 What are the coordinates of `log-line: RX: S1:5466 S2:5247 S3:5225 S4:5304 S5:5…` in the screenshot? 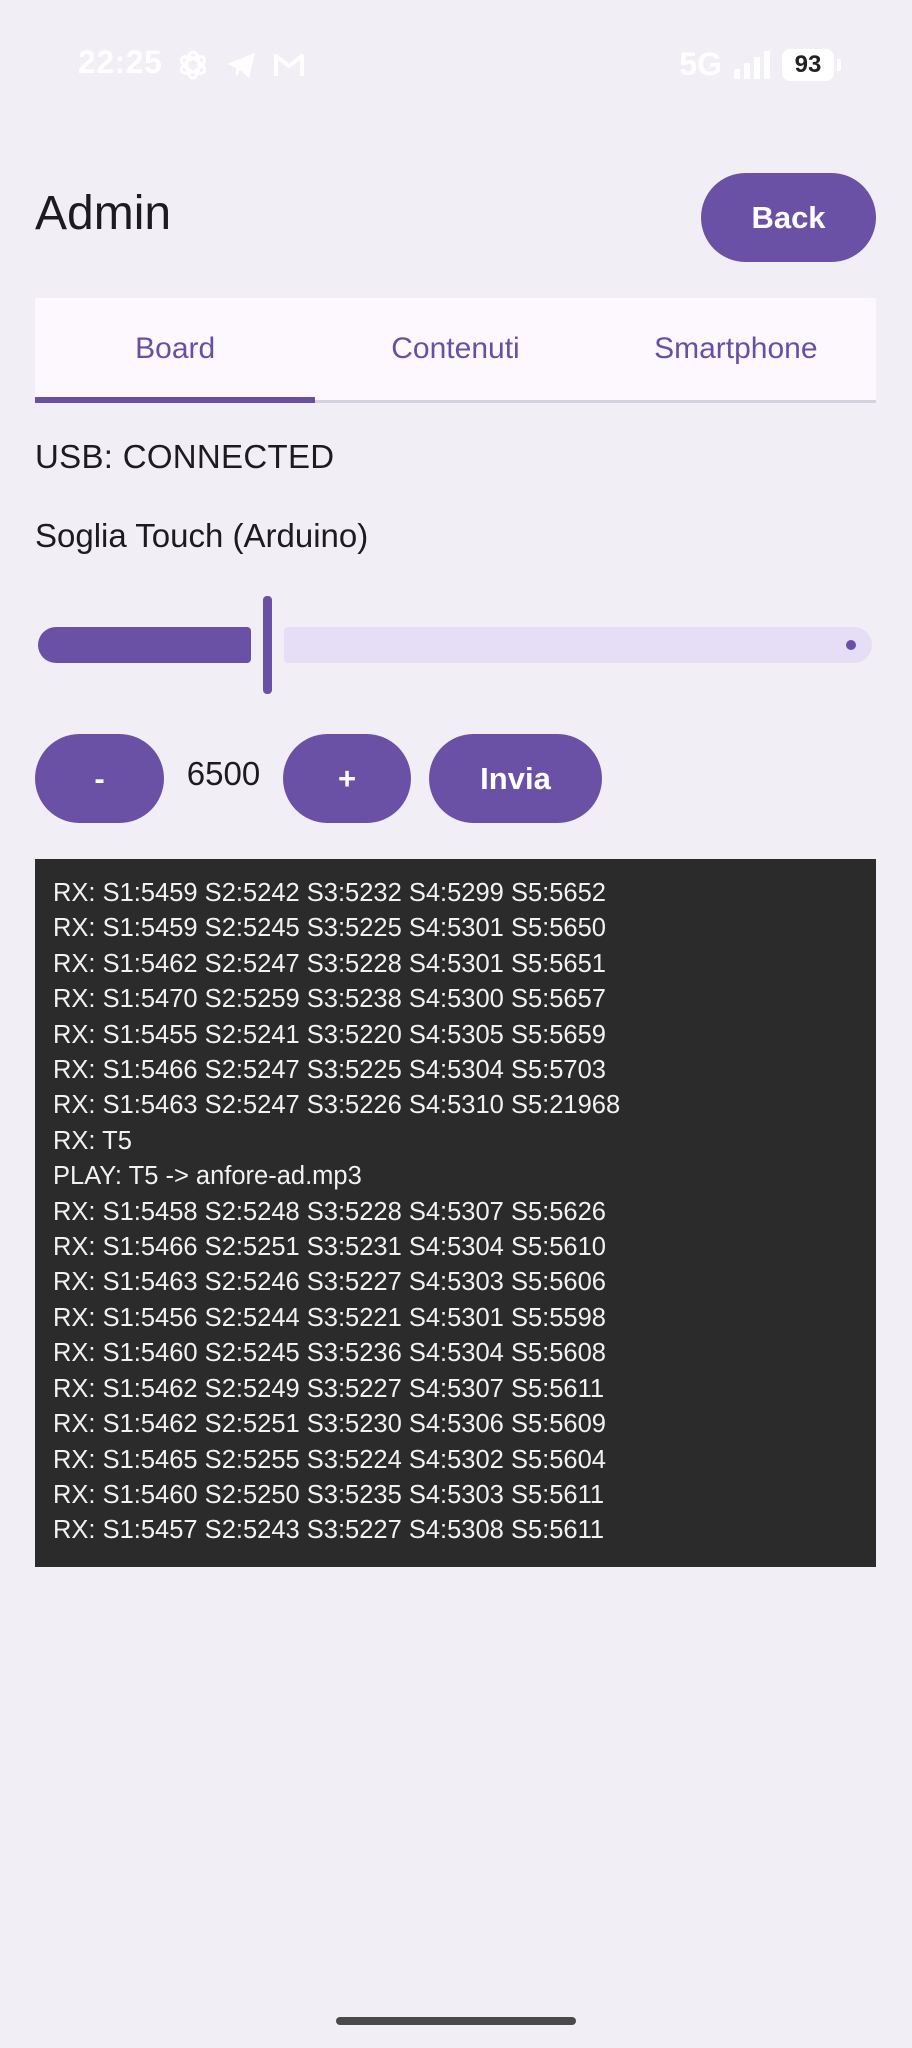 It's located at (329, 1070).